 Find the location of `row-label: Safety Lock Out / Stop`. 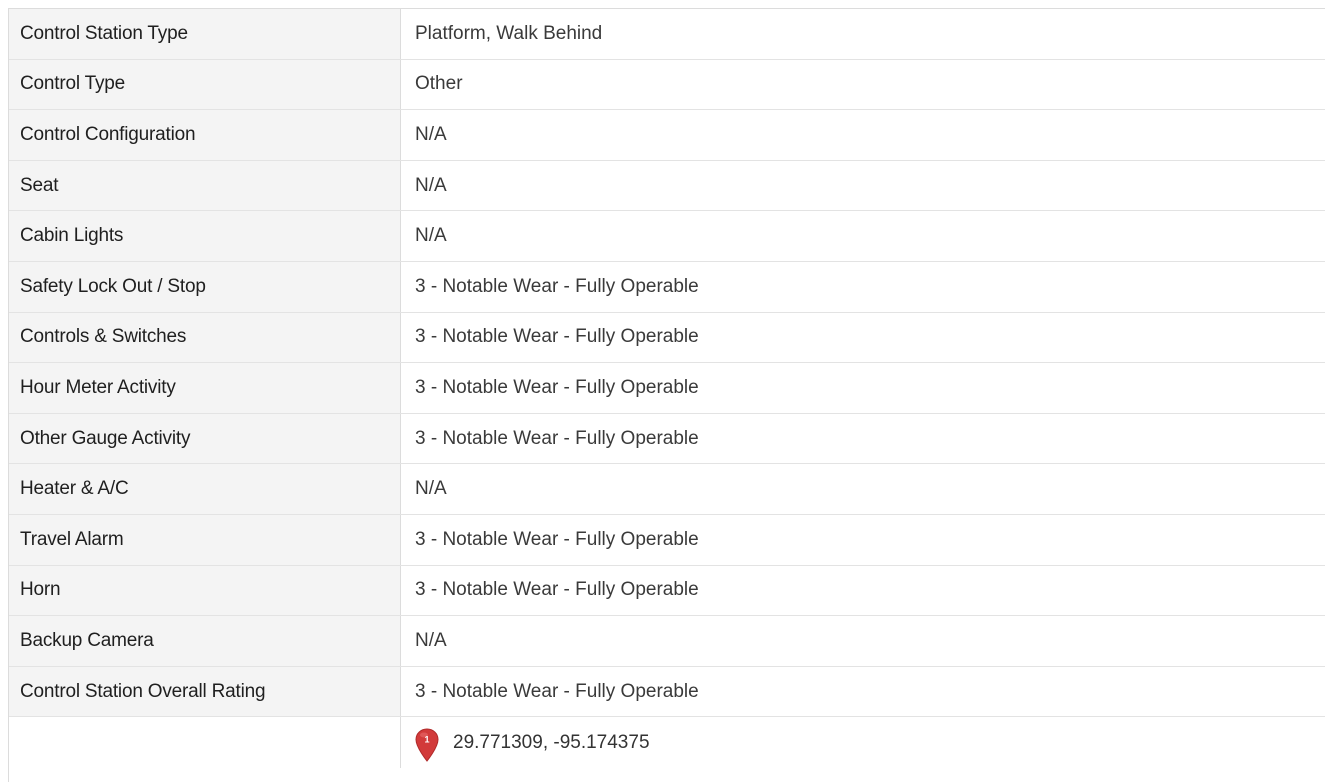

row-label: Safety Lock Out / Stop is located at coordinates (205, 286).